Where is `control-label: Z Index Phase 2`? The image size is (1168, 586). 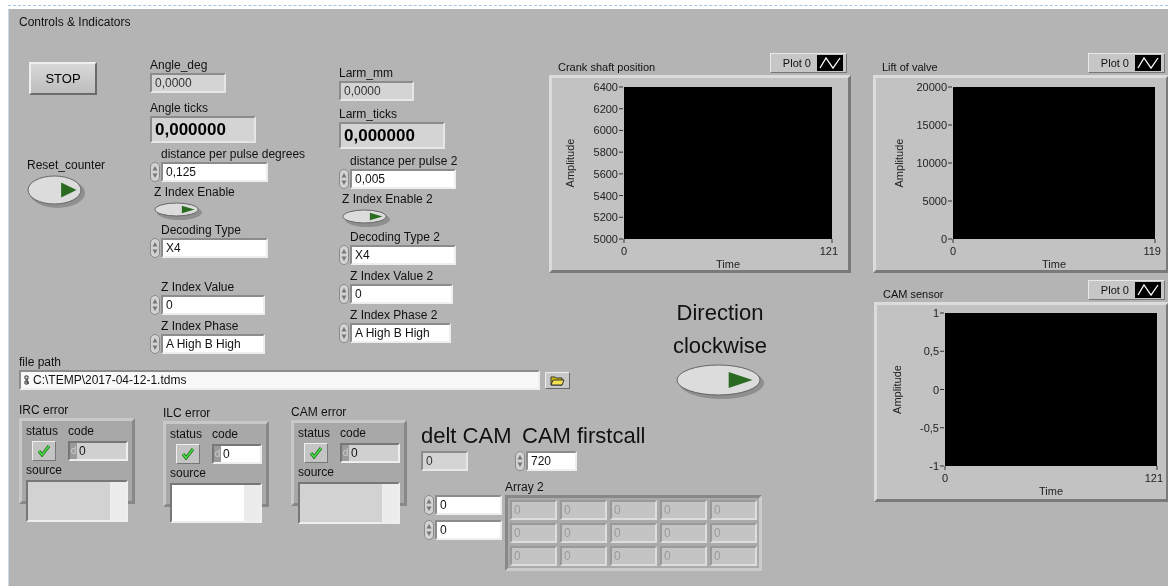 control-label: Z Index Phase 2 is located at coordinates (393, 315).